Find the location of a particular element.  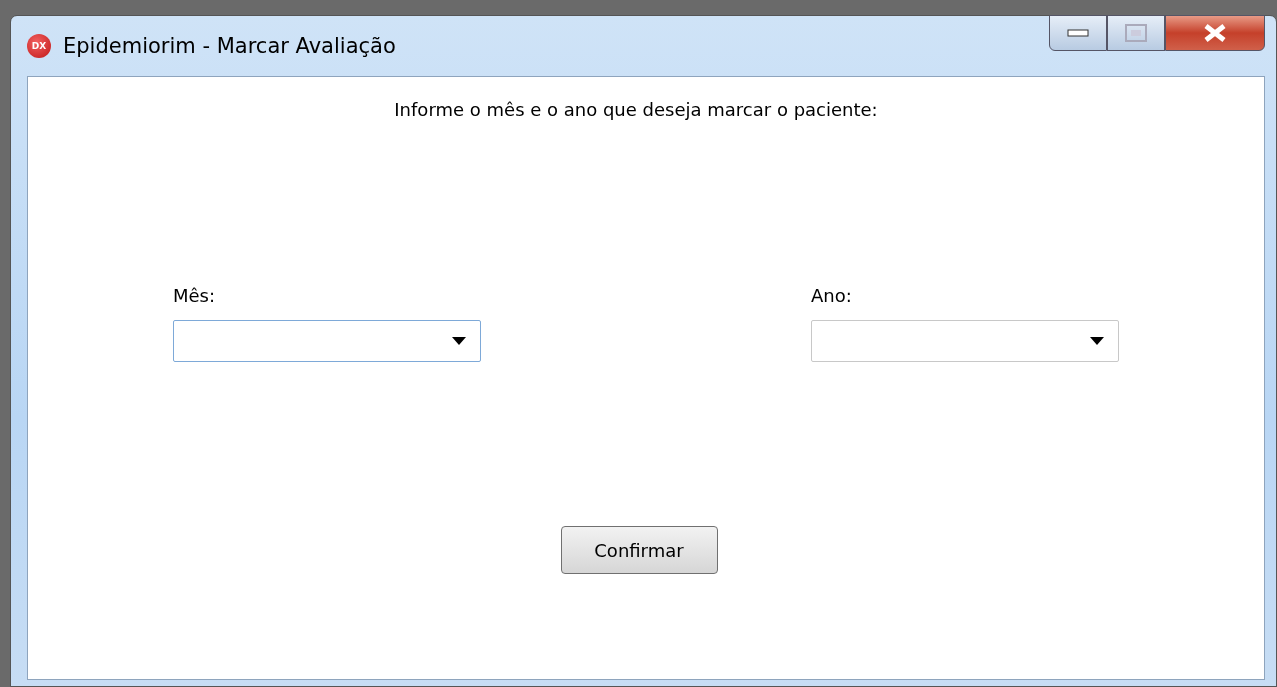

field-label: Ano: is located at coordinates (832, 295).